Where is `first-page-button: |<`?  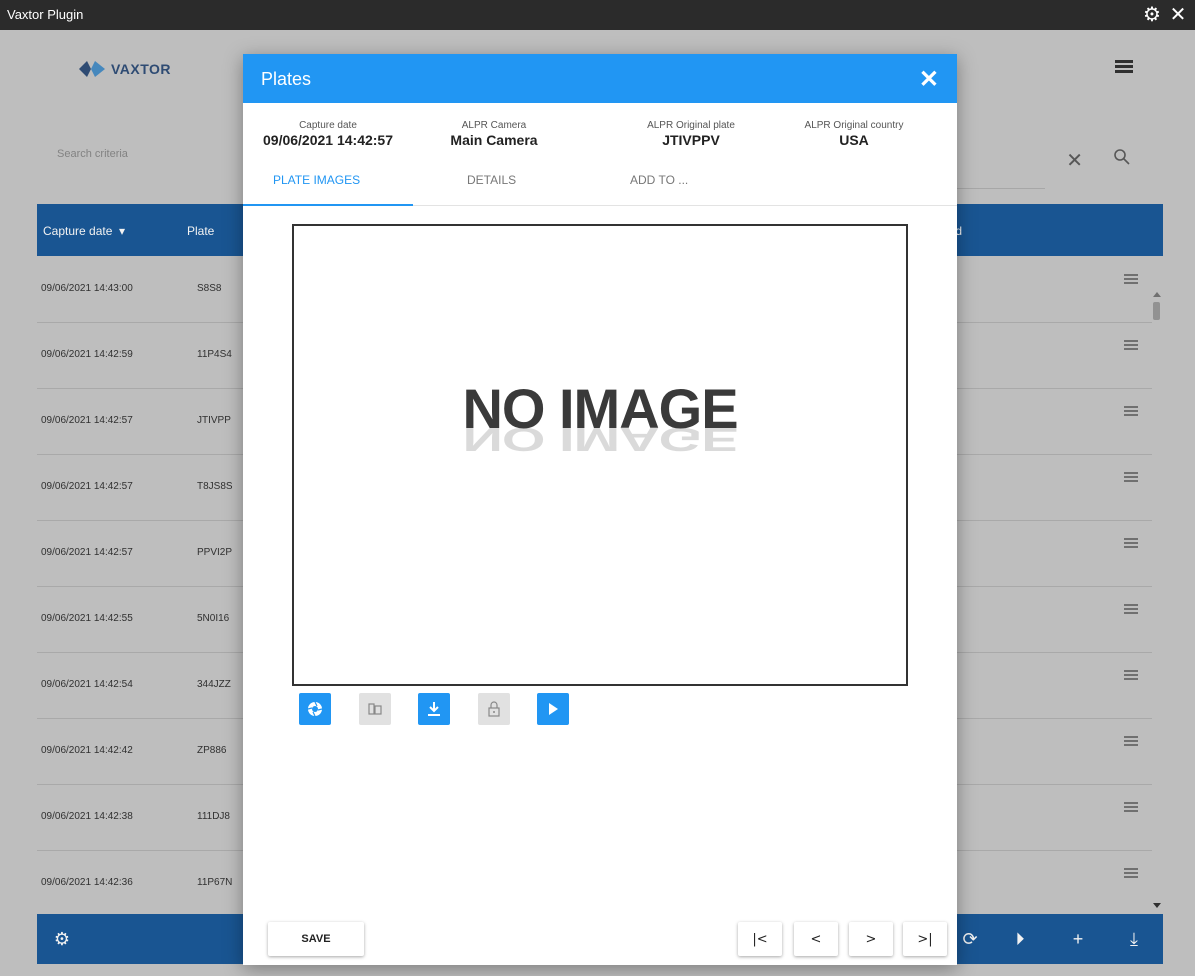
first-page-button: |< is located at coordinates (760, 939).